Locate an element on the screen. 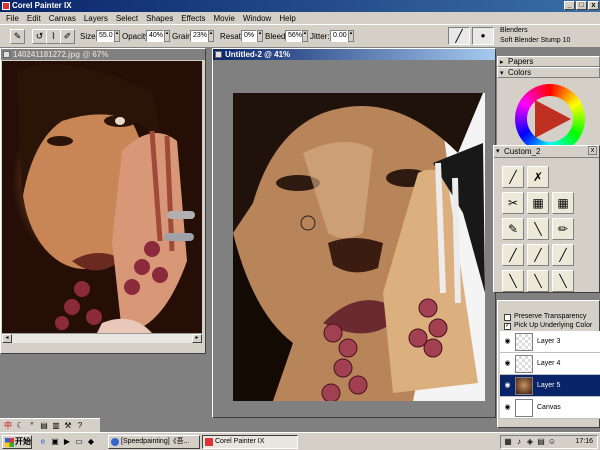  jitter-input: 0.00 is located at coordinates (339, 36).